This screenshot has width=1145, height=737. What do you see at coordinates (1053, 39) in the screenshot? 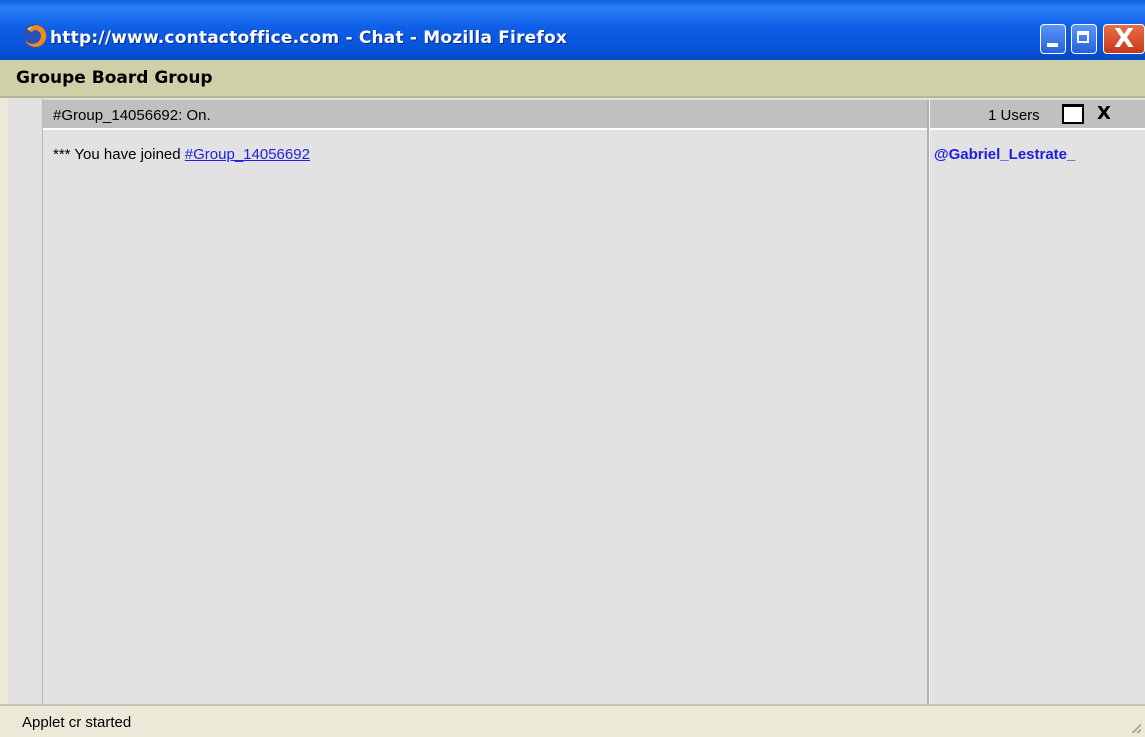
I see `minimize-icon` at bounding box center [1053, 39].